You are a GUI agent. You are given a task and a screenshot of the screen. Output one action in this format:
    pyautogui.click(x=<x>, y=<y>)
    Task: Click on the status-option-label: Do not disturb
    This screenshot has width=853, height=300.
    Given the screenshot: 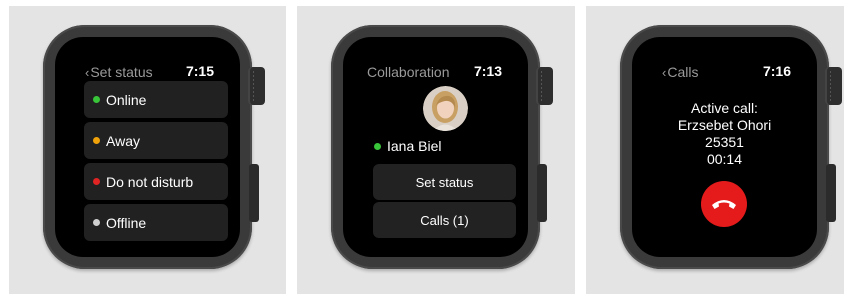 What is the action you would take?
    pyautogui.click(x=150, y=181)
    